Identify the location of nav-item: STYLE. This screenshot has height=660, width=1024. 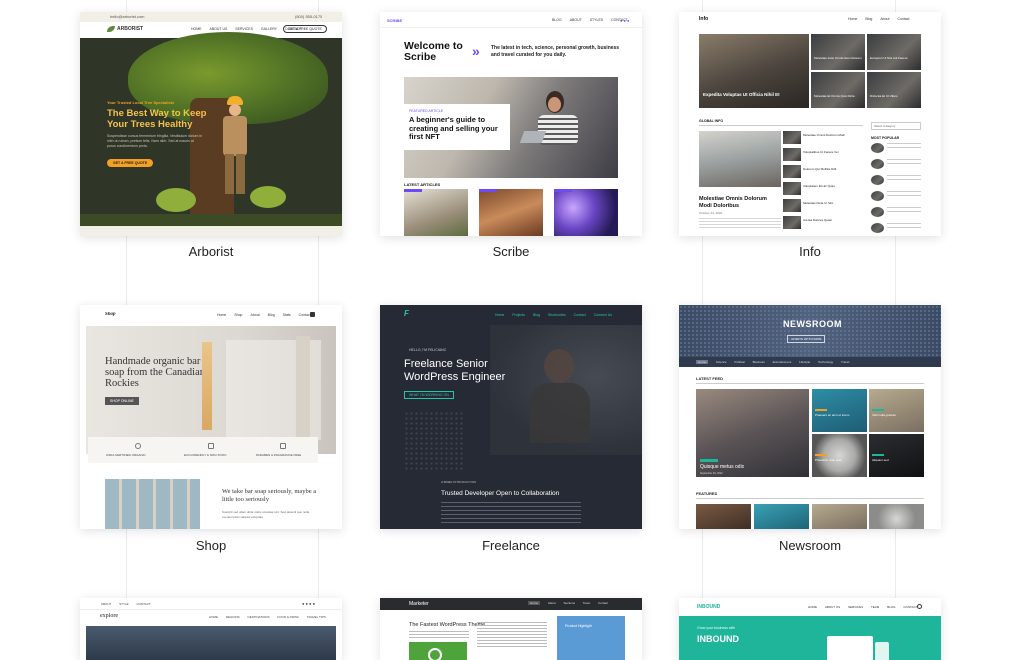
(124, 604).